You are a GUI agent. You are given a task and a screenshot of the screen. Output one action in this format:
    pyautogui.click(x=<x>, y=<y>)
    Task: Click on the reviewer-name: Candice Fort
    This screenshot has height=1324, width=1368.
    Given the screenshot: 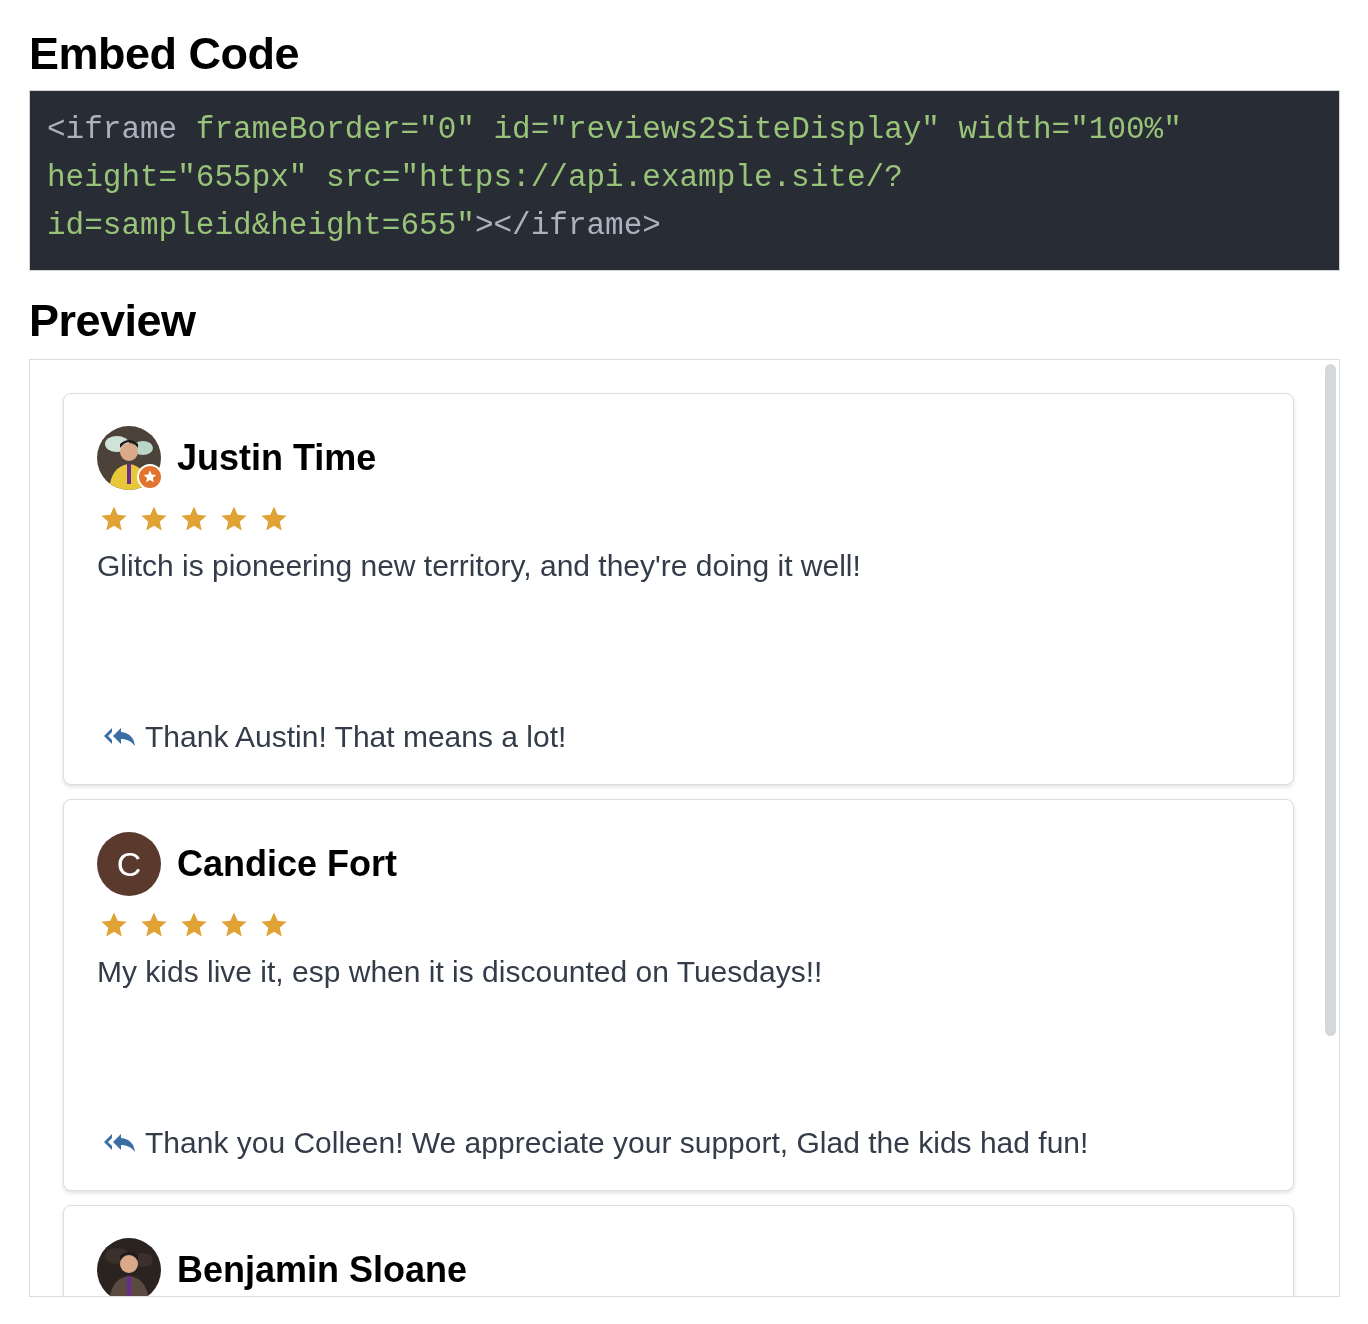 What is the action you would take?
    pyautogui.click(x=287, y=864)
    